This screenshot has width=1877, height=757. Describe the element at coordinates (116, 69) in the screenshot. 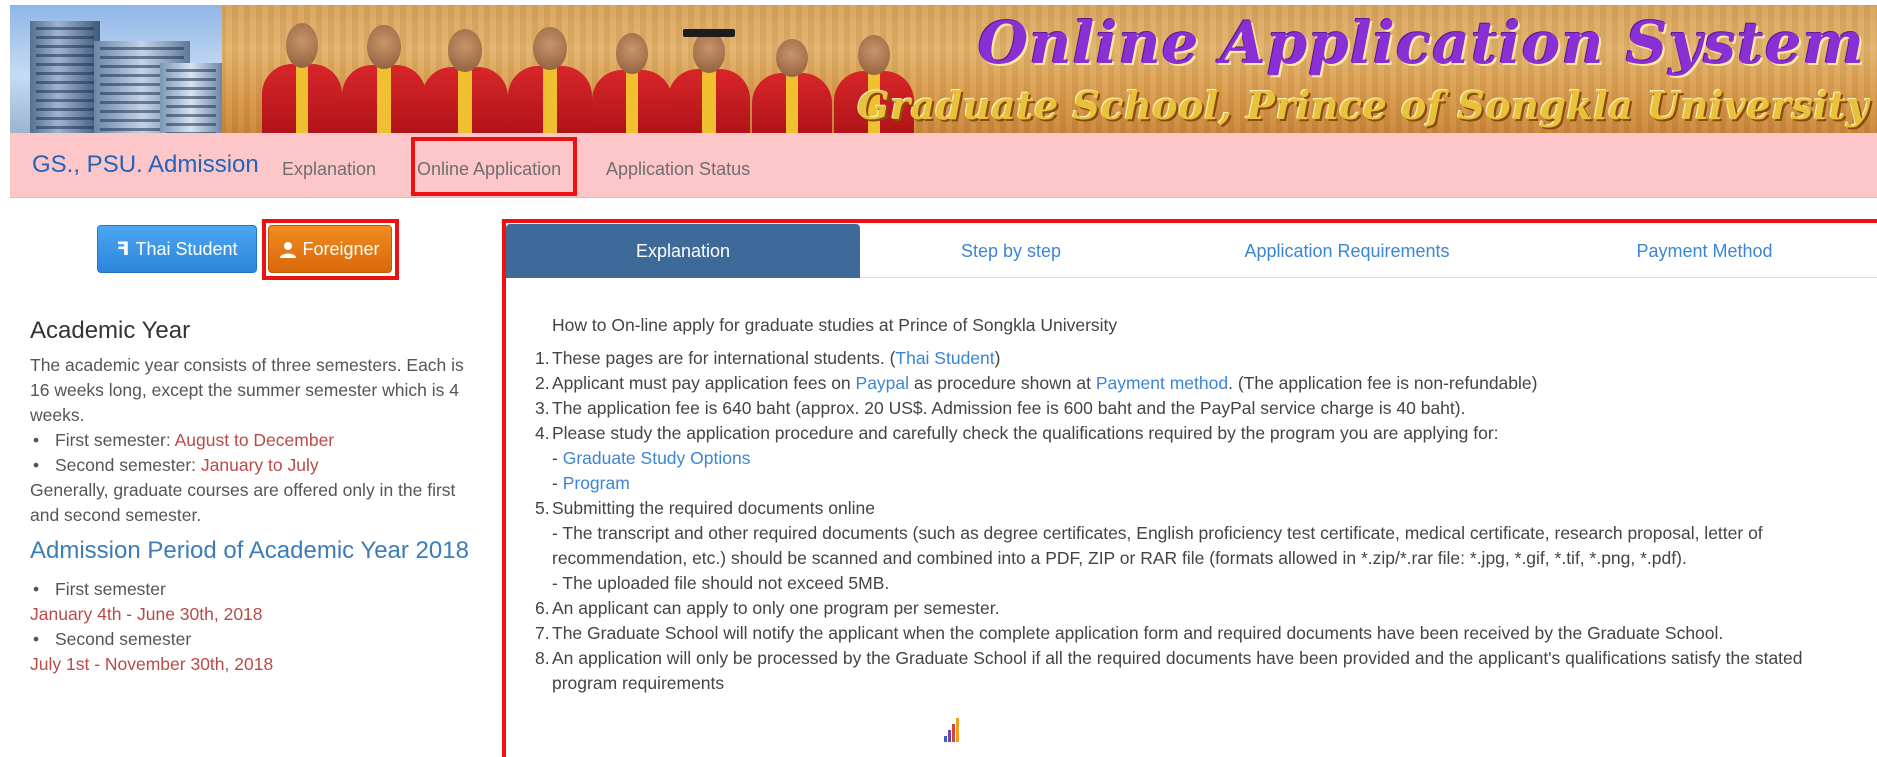

I see `university-building-image` at that location.